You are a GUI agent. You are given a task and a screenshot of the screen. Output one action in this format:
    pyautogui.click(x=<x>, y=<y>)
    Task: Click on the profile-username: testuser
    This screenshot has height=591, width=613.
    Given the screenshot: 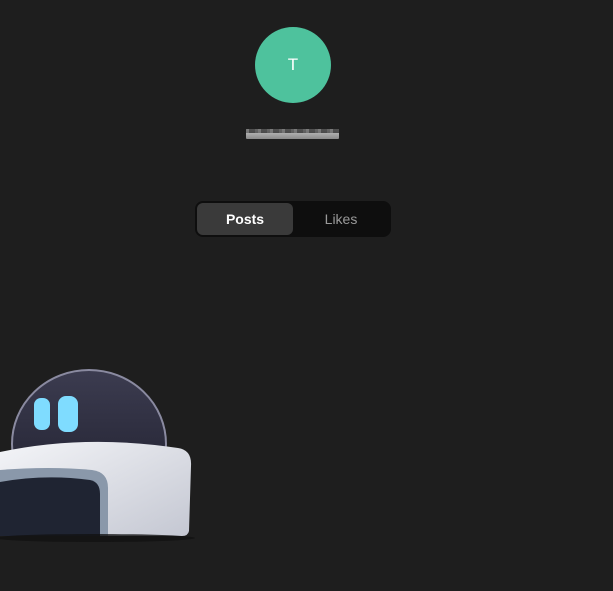 What is the action you would take?
    pyautogui.click(x=292, y=134)
    